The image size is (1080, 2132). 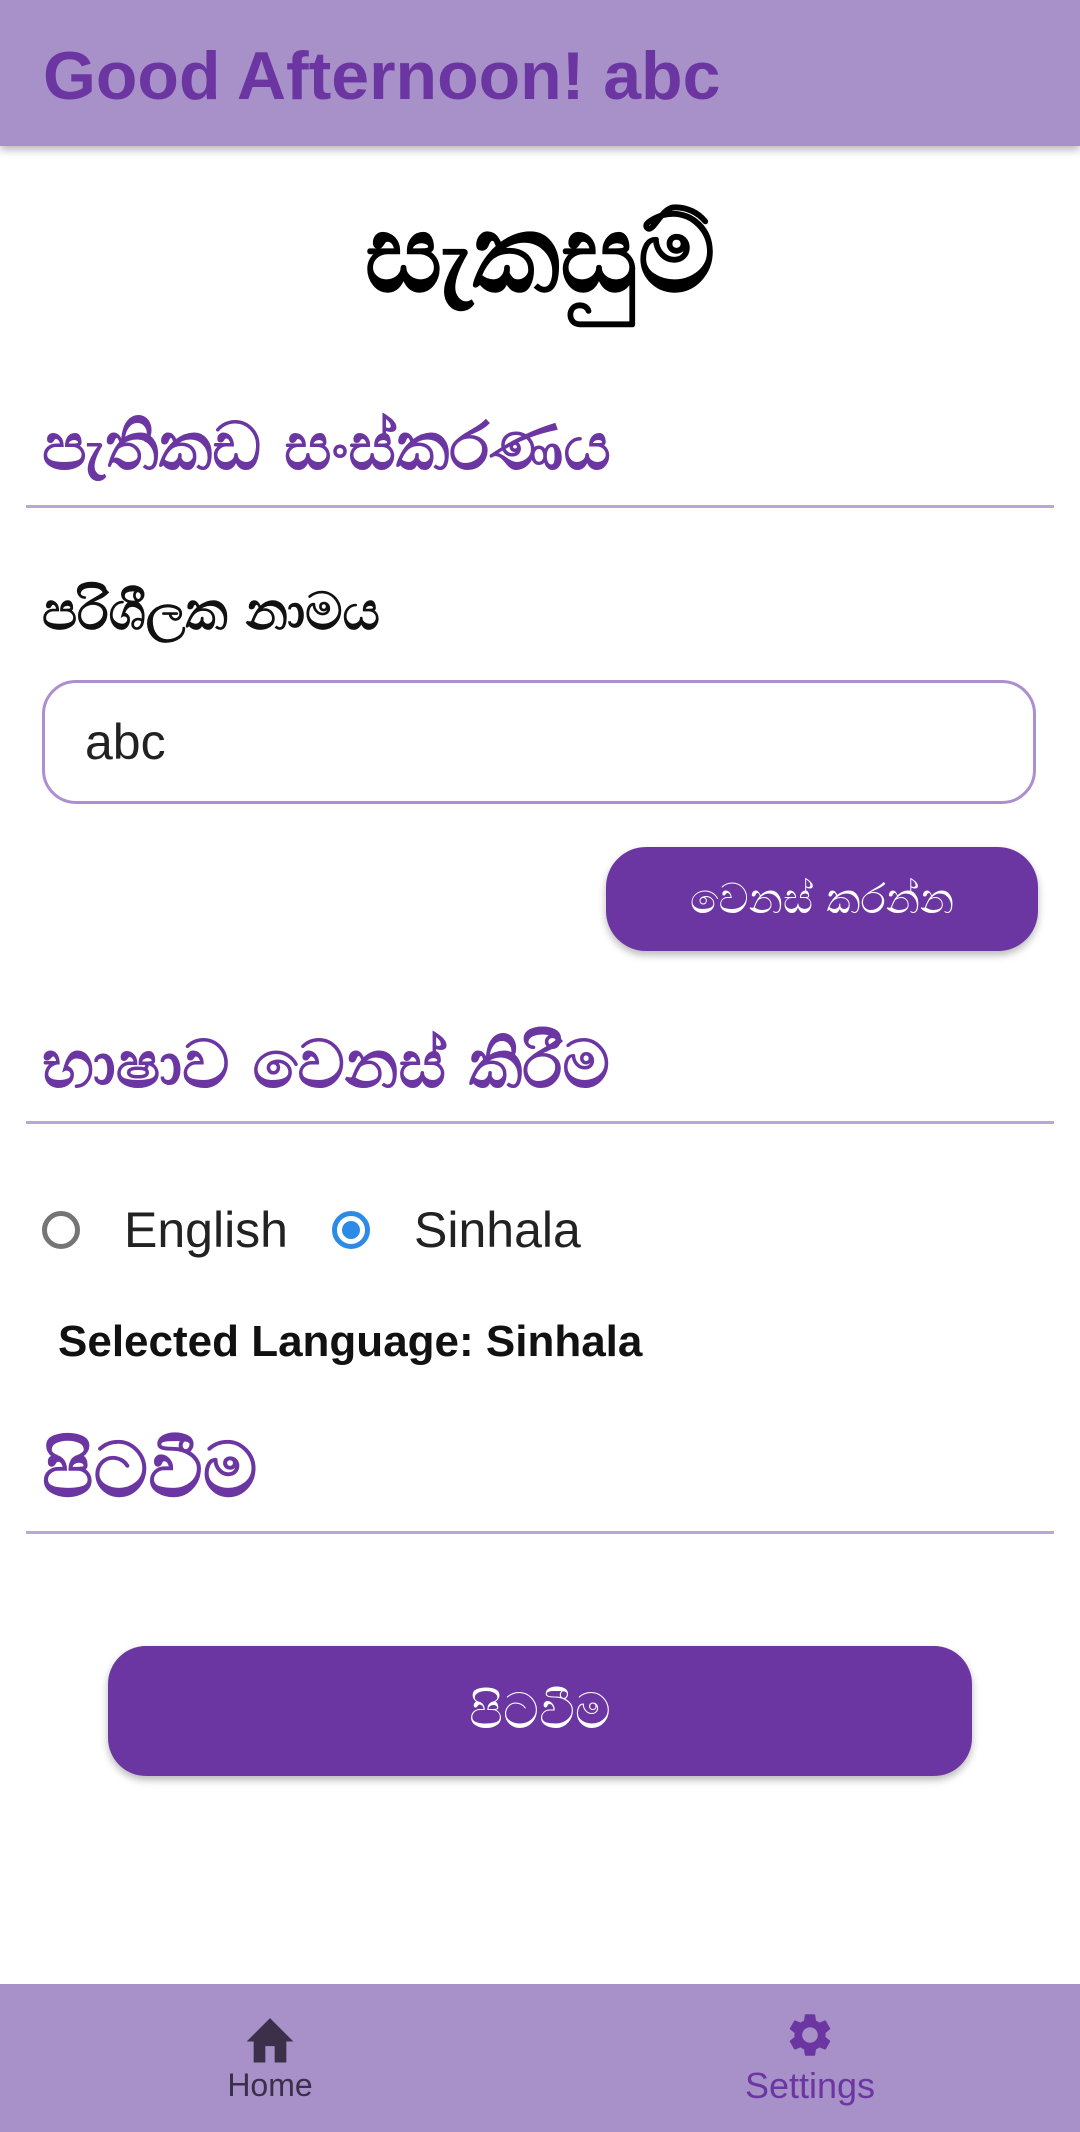 What do you see at coordinates (350, 1341) in the screenshot?
I see `selected-language-text: Selected Language: Sinhala` at bounding box center [350, 1341].